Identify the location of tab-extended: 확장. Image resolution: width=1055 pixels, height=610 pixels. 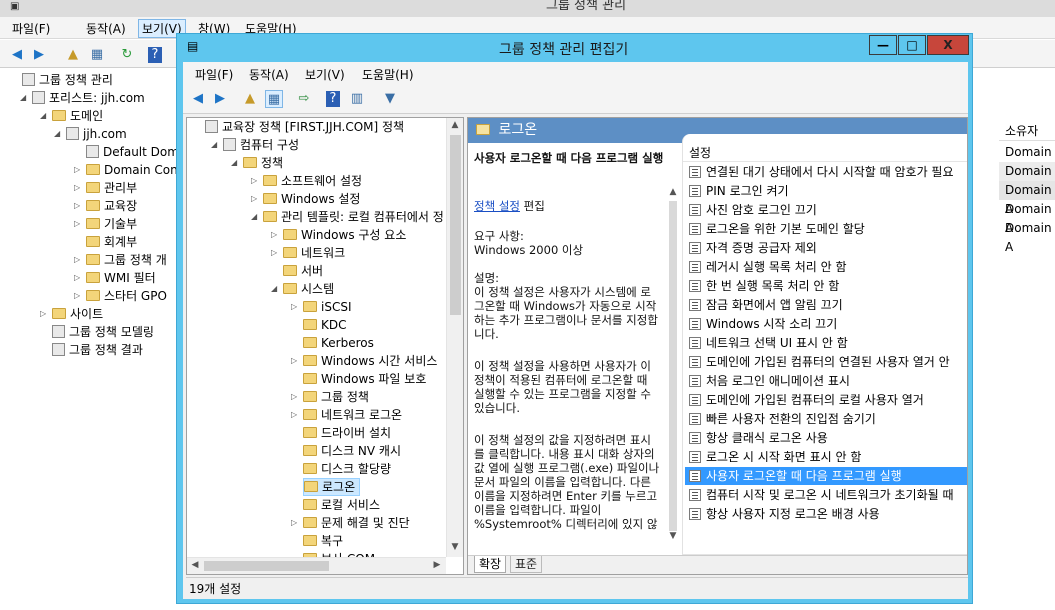
(490, 564).